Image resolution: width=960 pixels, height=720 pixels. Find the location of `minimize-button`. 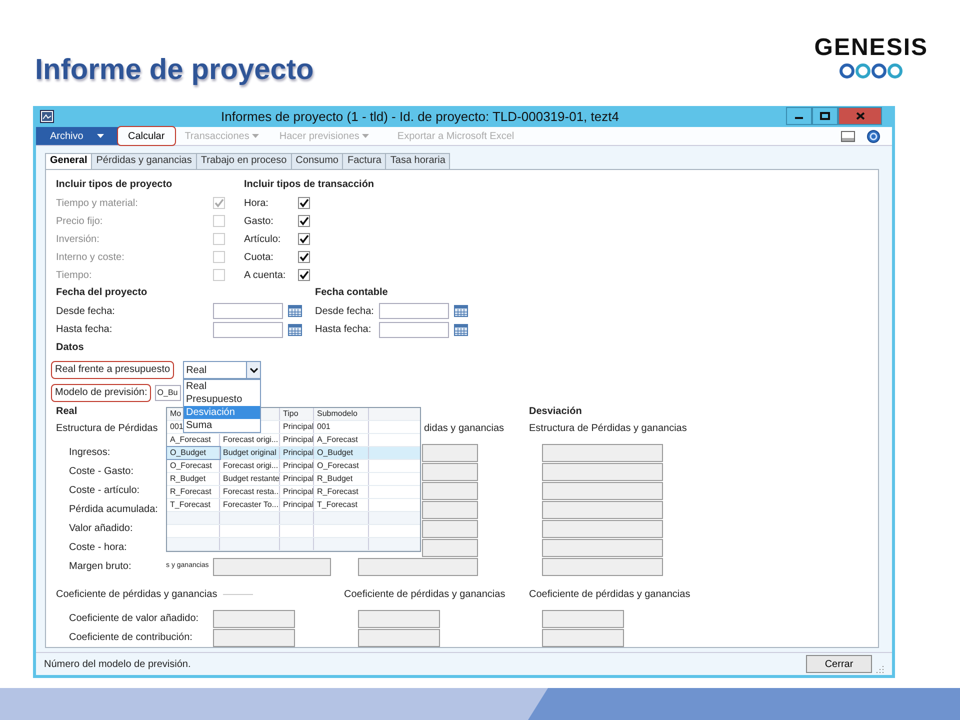

minimize-button is located at coordinates (799, 116).